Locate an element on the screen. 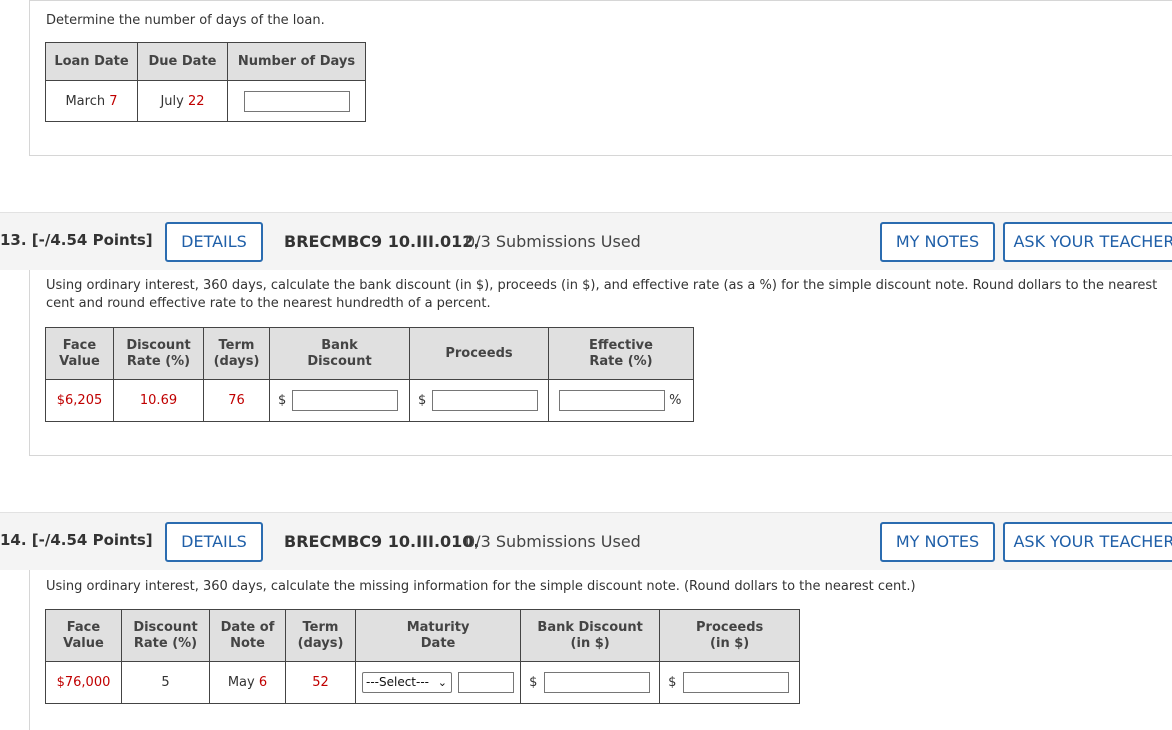 Image resolution: width=1172 pixels, height=730 pixels. date-of-note-cell: May 6 is located at coordinates (247, 682).